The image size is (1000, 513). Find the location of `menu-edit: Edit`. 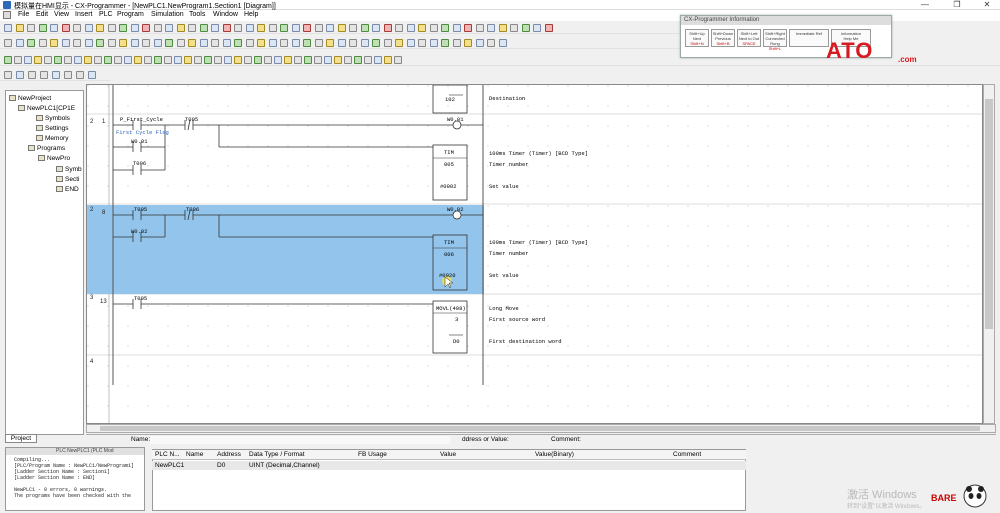

menu-edit: Edit is located at coordinates (42, 14).